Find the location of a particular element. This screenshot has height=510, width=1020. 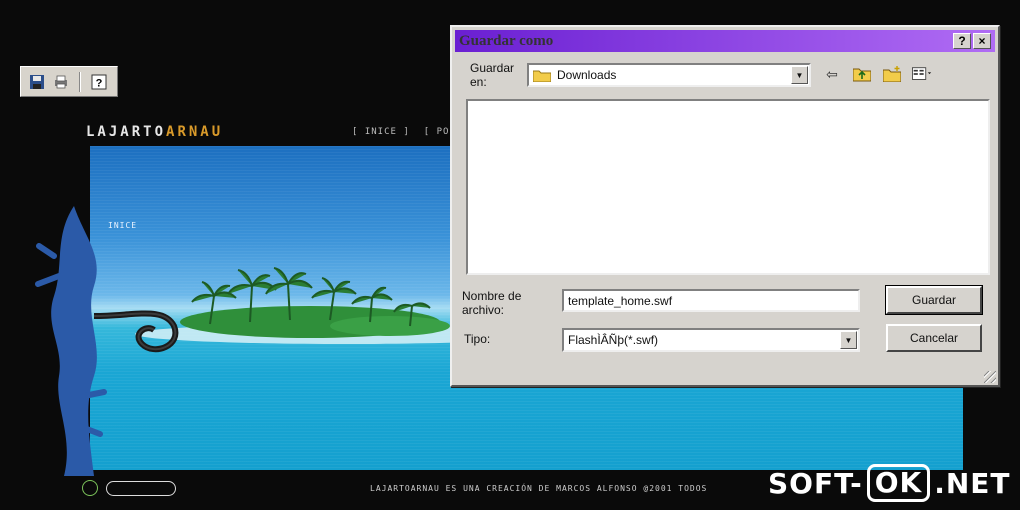

site-footer-controls is located at coordinates (129, 488).